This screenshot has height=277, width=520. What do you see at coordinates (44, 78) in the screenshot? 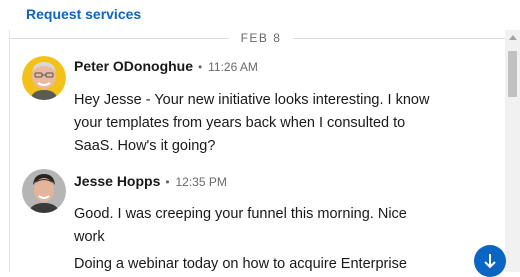
I see `avatar-peter` at bounding box center [44, 78].